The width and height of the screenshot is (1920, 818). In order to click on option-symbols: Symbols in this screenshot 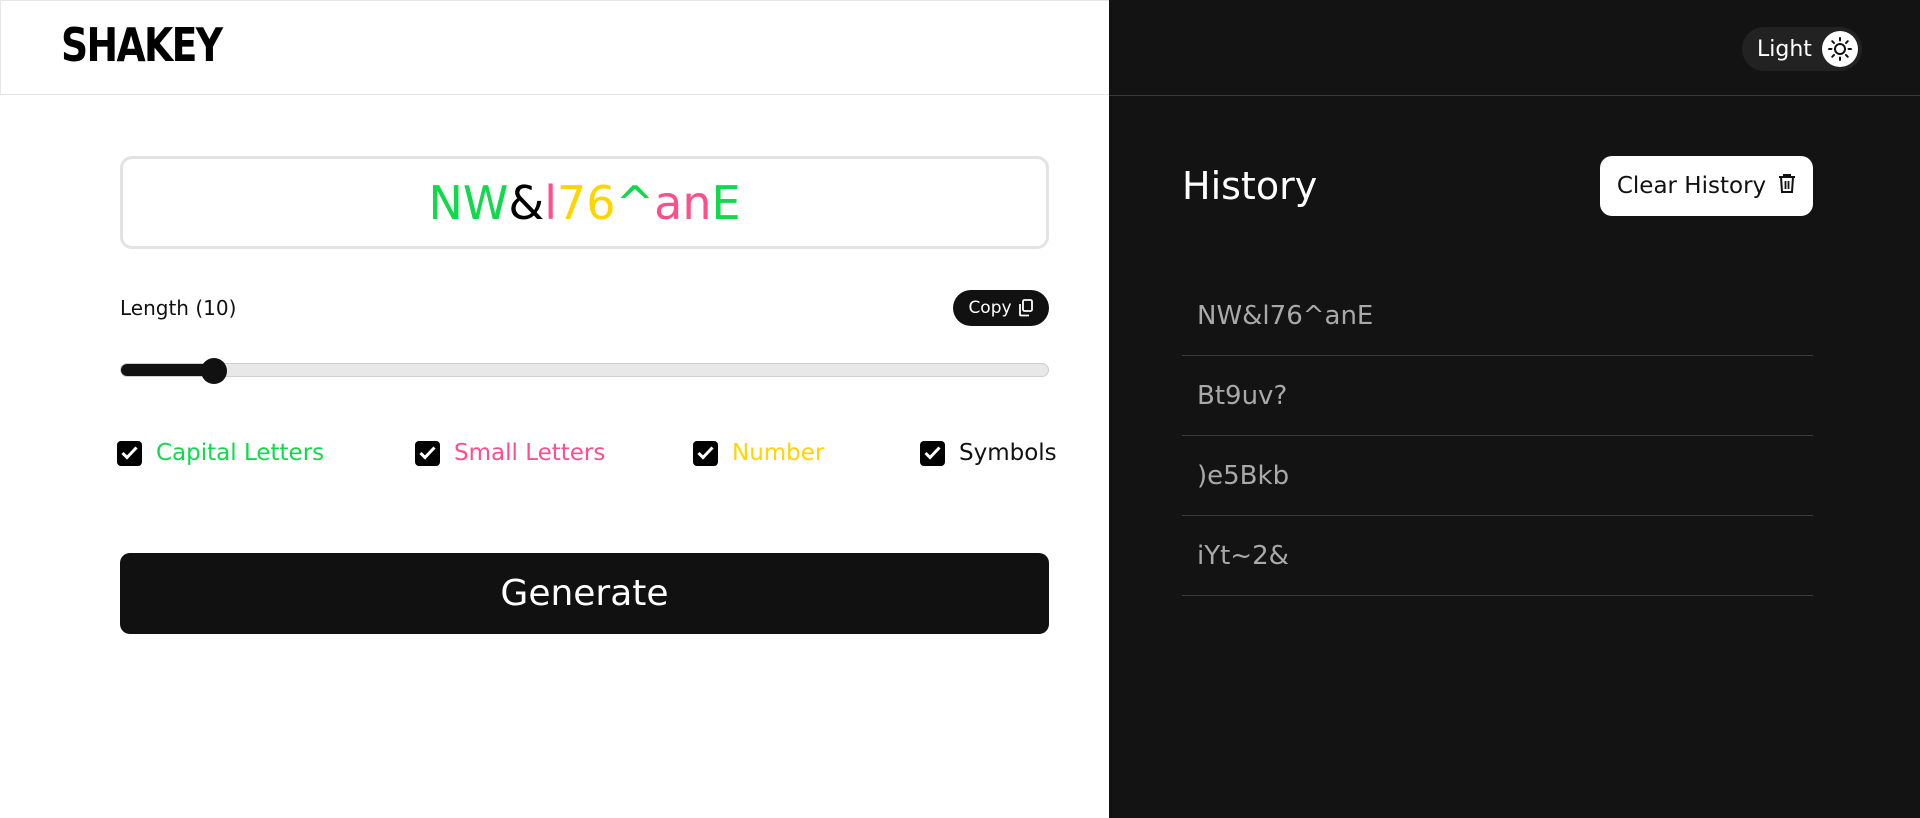, I will do `click(988, 453)`.